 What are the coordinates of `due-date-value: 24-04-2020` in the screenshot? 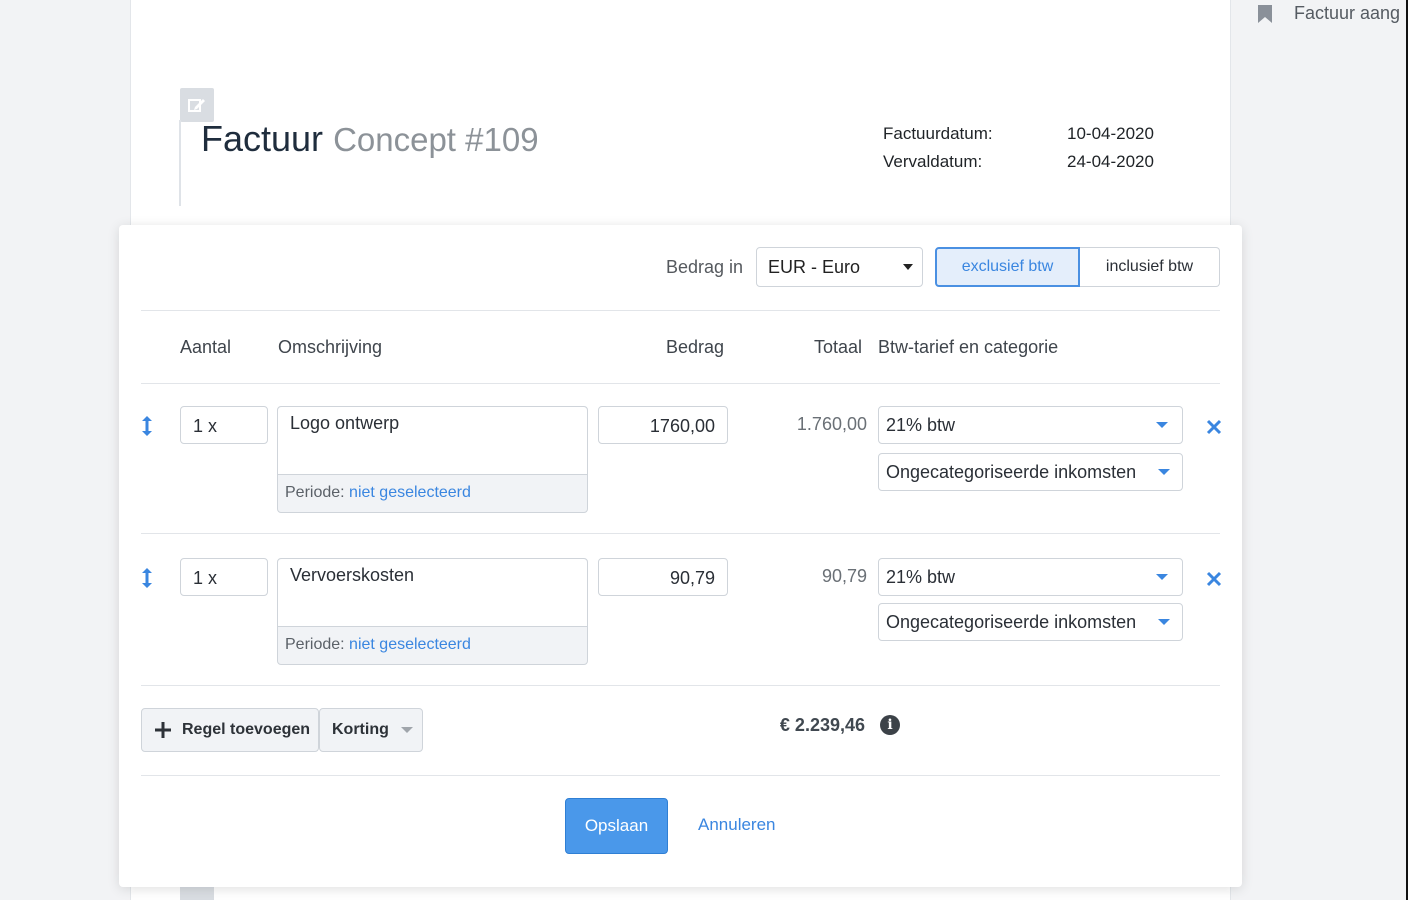 It's located at (1110, 161).